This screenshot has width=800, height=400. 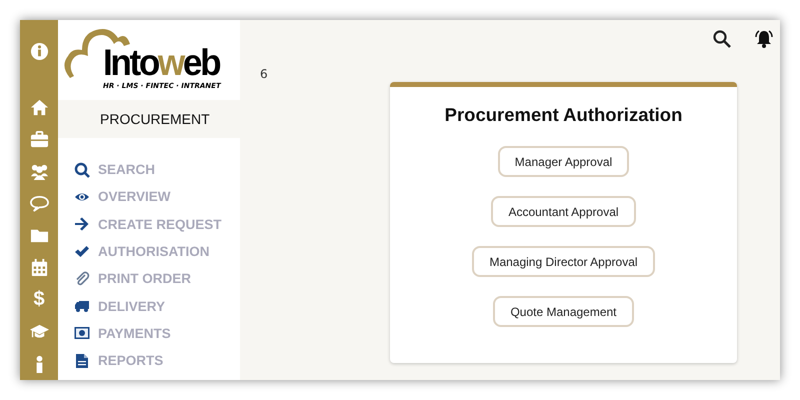 I want to click on module-title: PROCUREMENT, so click(x=149, y=119).